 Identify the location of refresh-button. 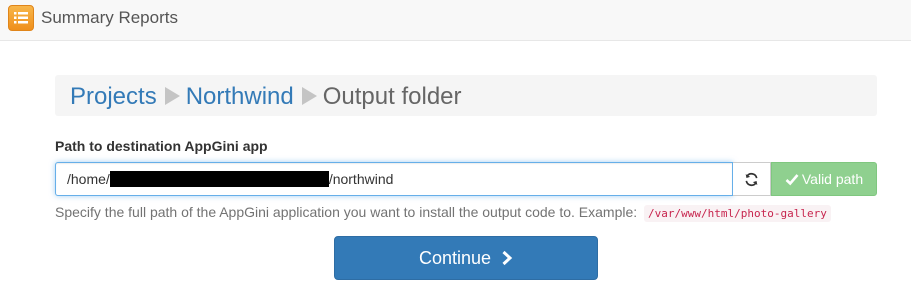
(752, 179).